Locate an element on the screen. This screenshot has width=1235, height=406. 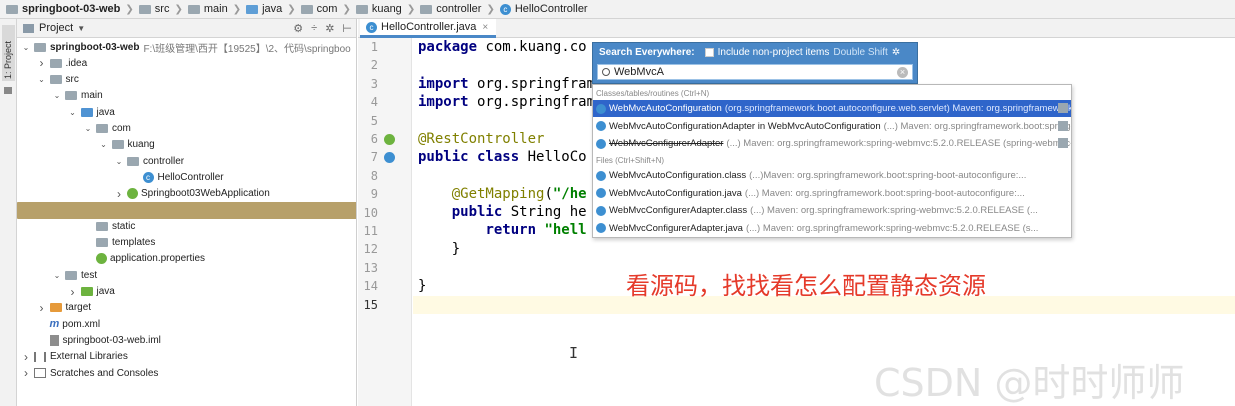
tree-item-resources: ⌄resources is located at coordinates (186, 210).